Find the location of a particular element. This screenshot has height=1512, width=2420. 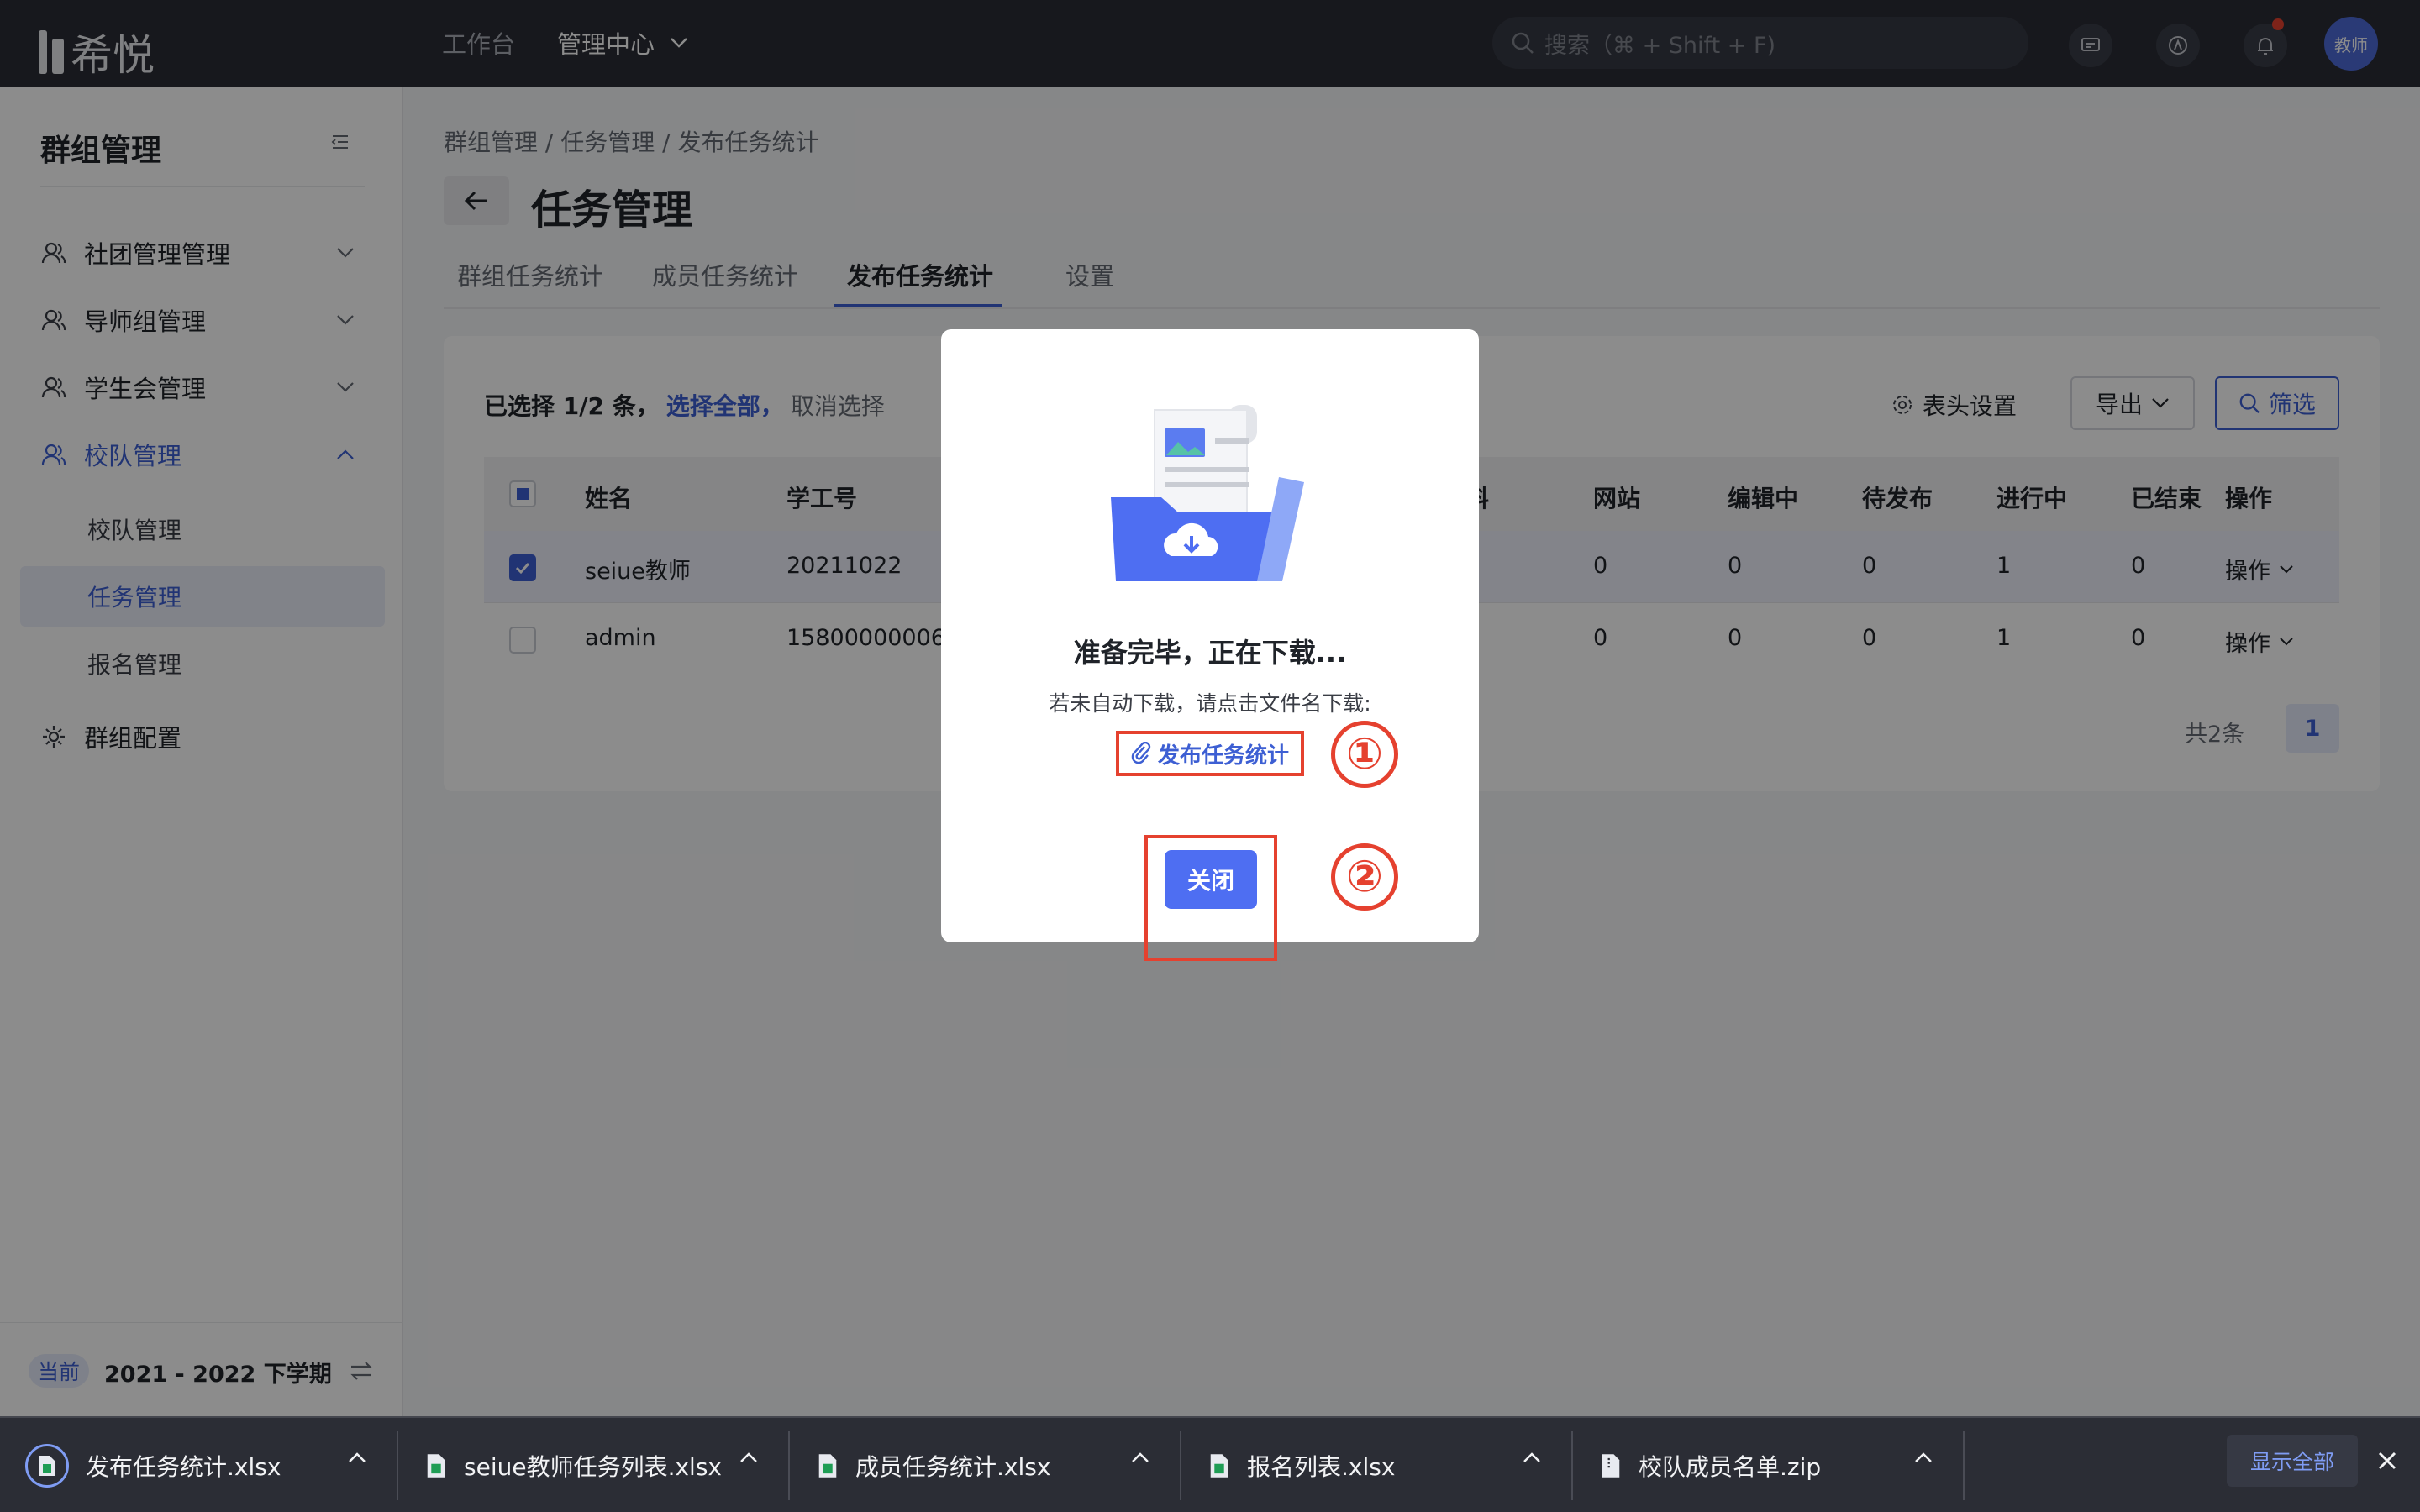

file-icon is located at coordinates (1611, 1466).